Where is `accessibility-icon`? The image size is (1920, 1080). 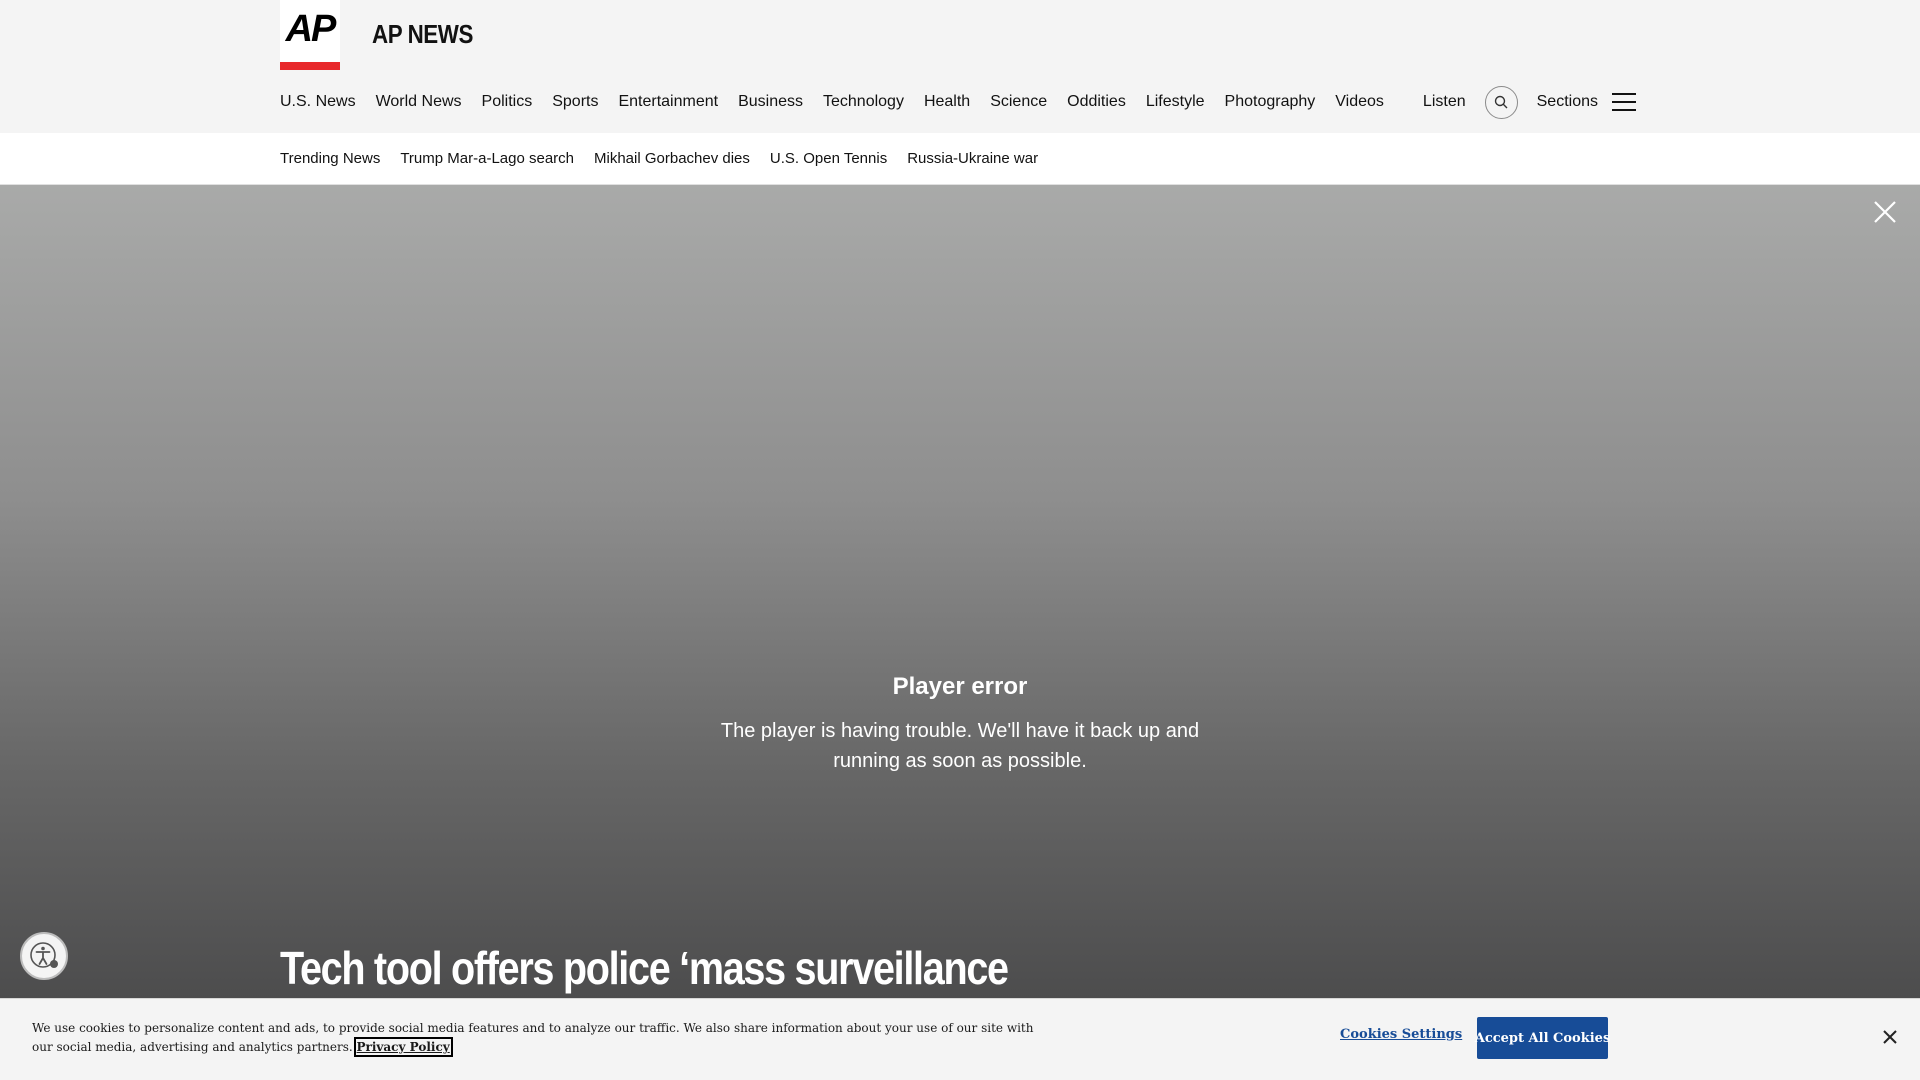
accessibility-icon is located at coordinates (44, 955).